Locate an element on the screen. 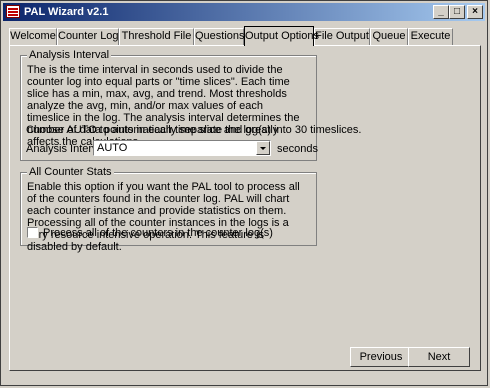  next-button: Next is located at coordinates (439, 357).